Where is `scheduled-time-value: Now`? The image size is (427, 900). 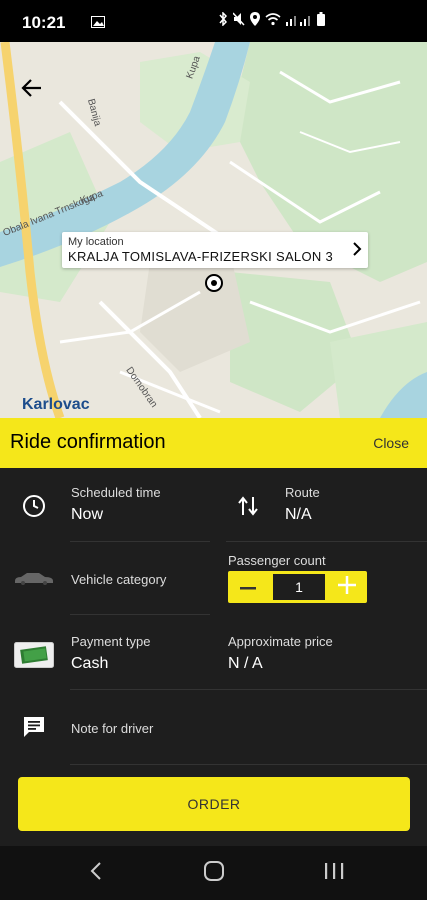 scheduled-time-value: Now is located at coordinates (87, 515).